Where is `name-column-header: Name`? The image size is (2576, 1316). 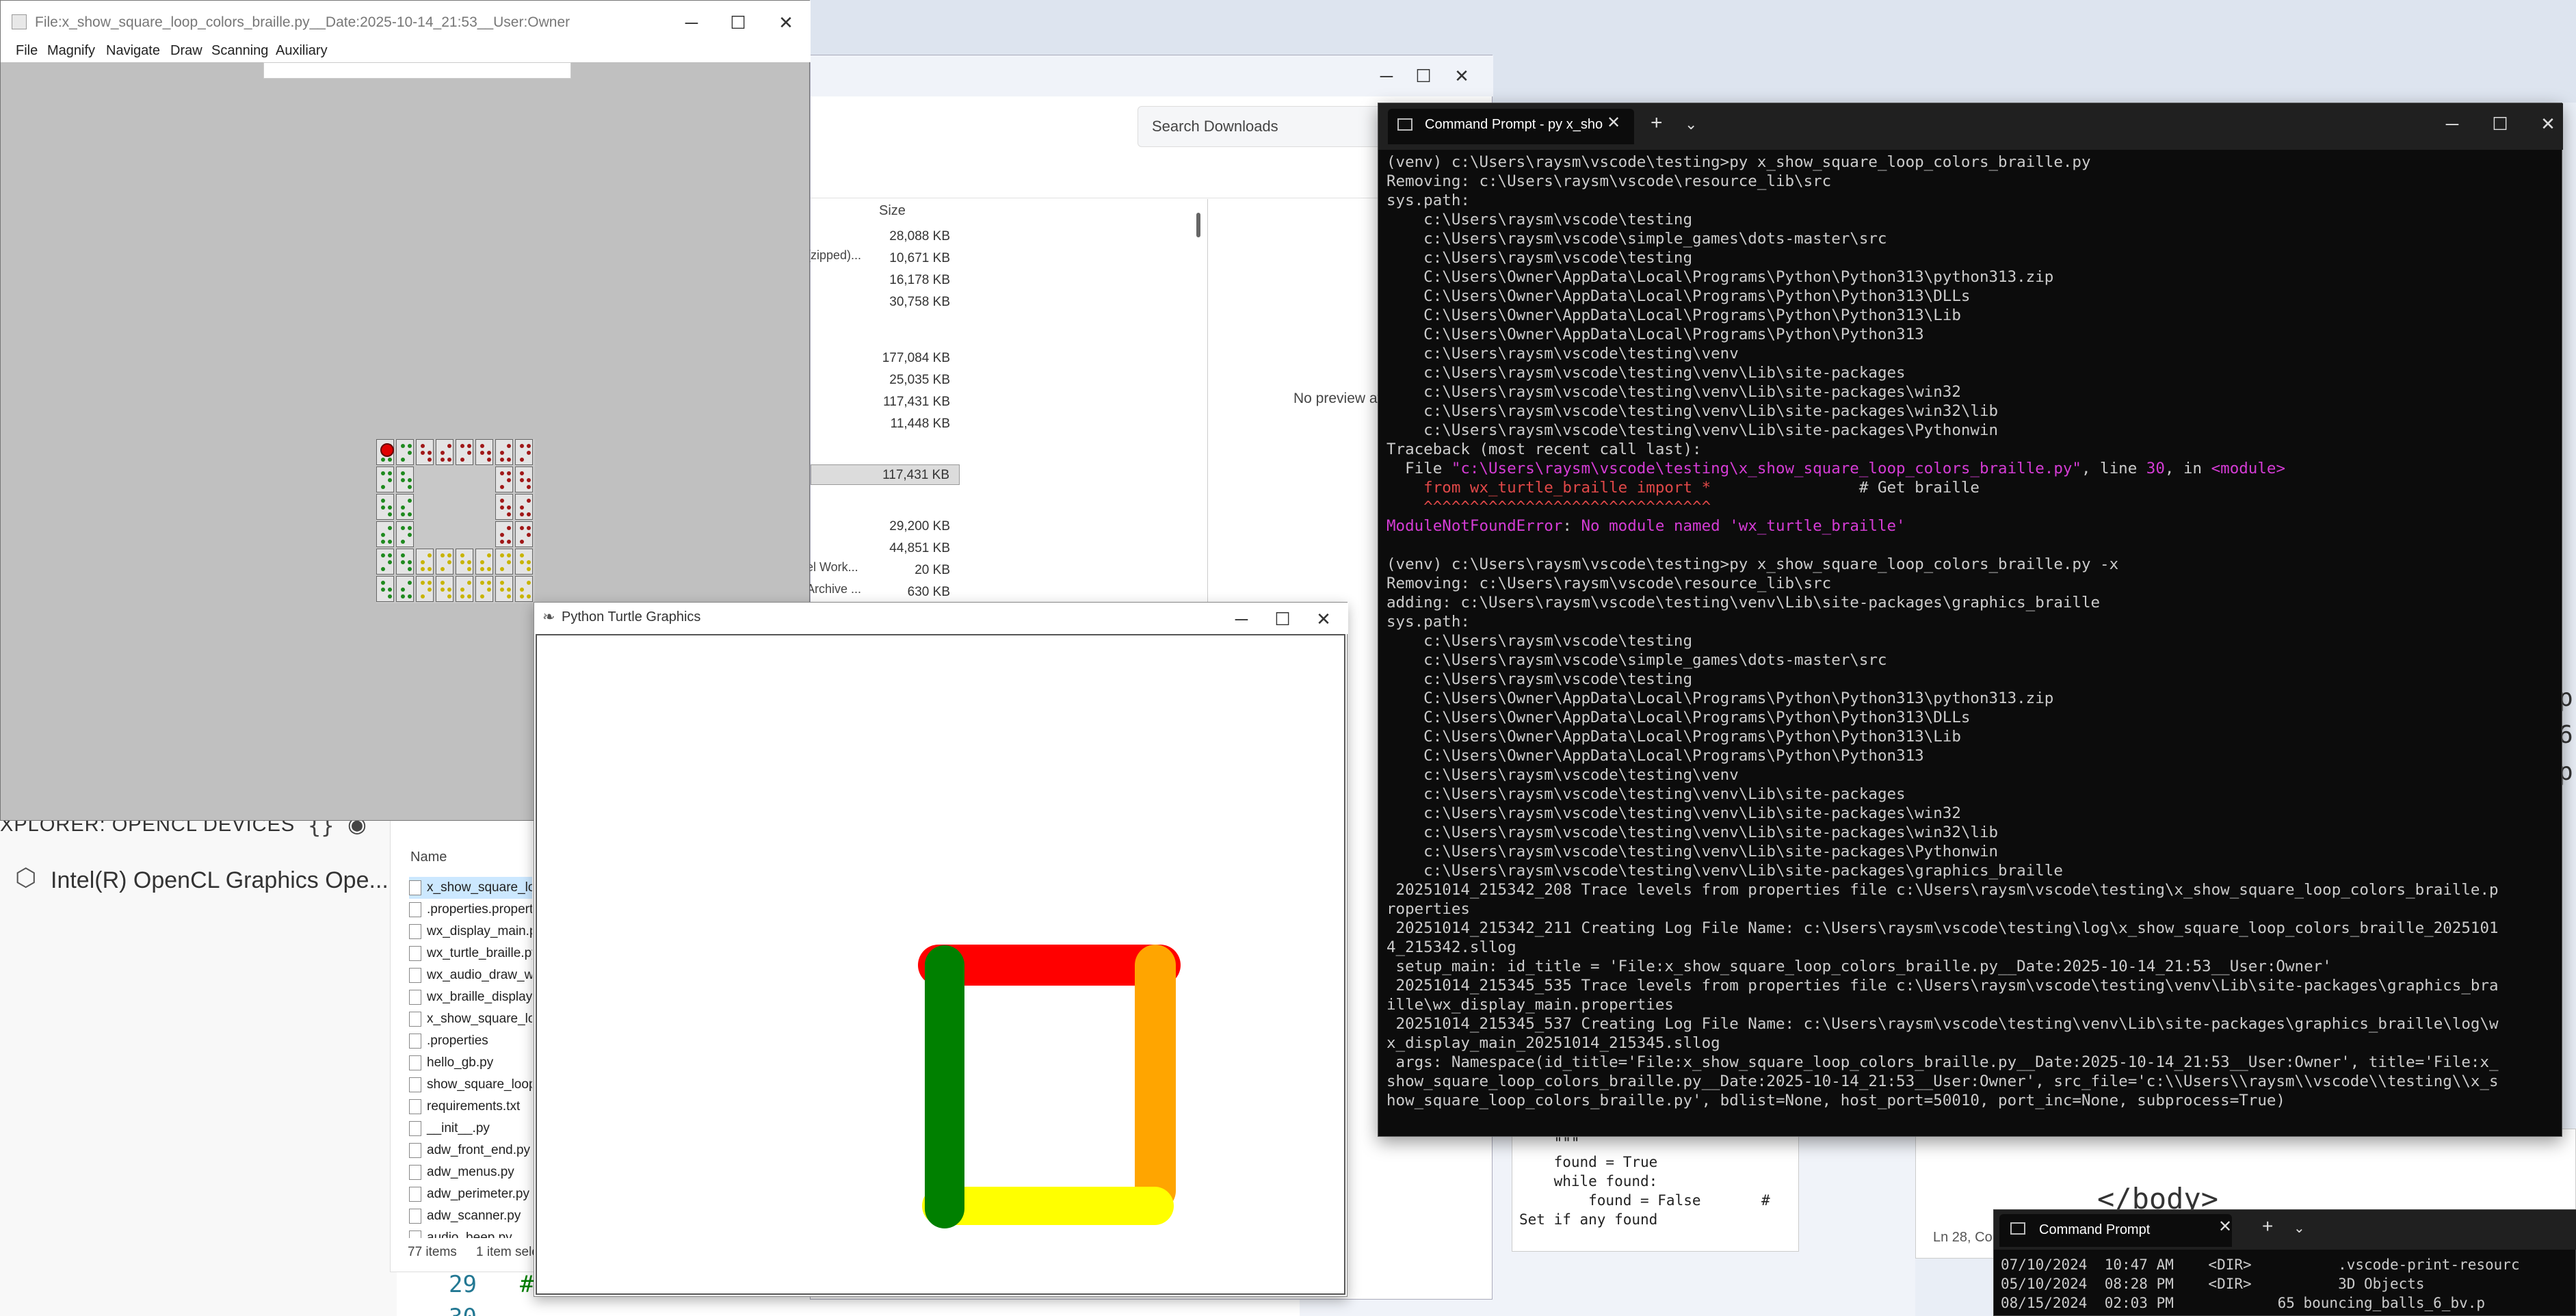
name-column-header: Name is located at coordinates (428, 857).